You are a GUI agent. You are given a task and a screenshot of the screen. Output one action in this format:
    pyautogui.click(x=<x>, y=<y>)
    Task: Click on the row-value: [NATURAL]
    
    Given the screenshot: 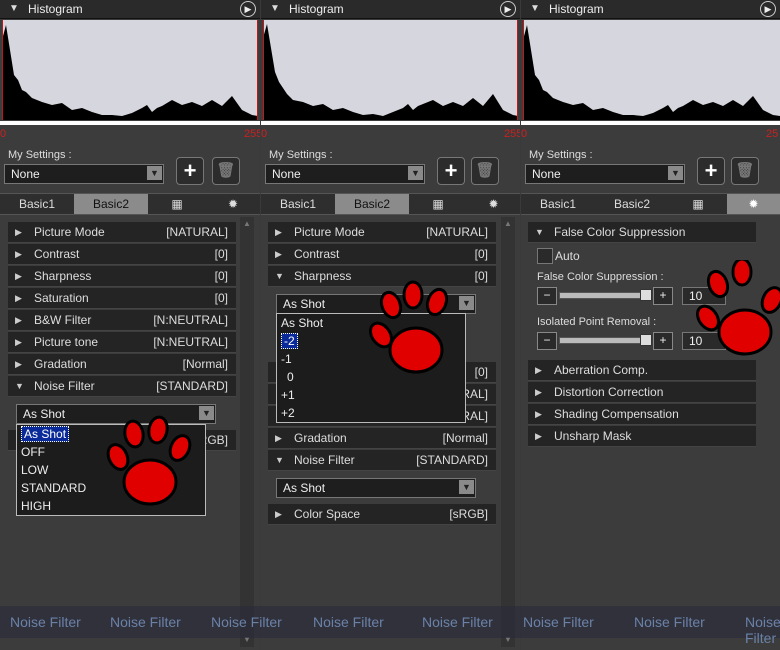 What is the action you would take?
    pyautogui.click(x=197, y=232)
    